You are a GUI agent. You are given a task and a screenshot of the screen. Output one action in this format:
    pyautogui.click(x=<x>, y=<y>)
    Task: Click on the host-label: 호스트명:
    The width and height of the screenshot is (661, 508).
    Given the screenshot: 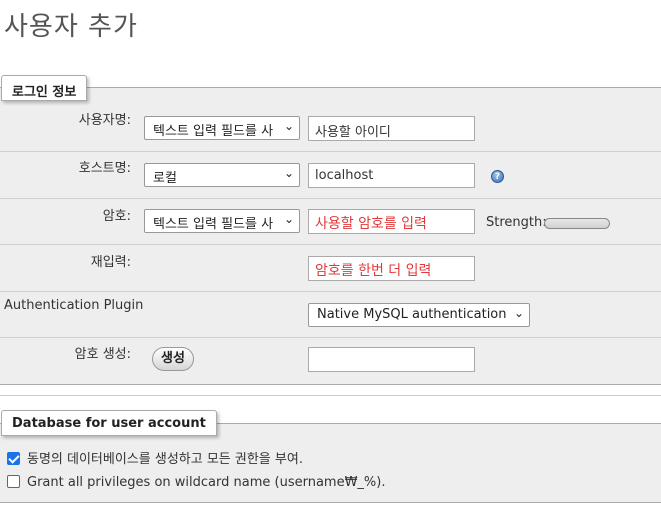 What is the action you would take?
    pyautogui.click(x=104, y=168)
    